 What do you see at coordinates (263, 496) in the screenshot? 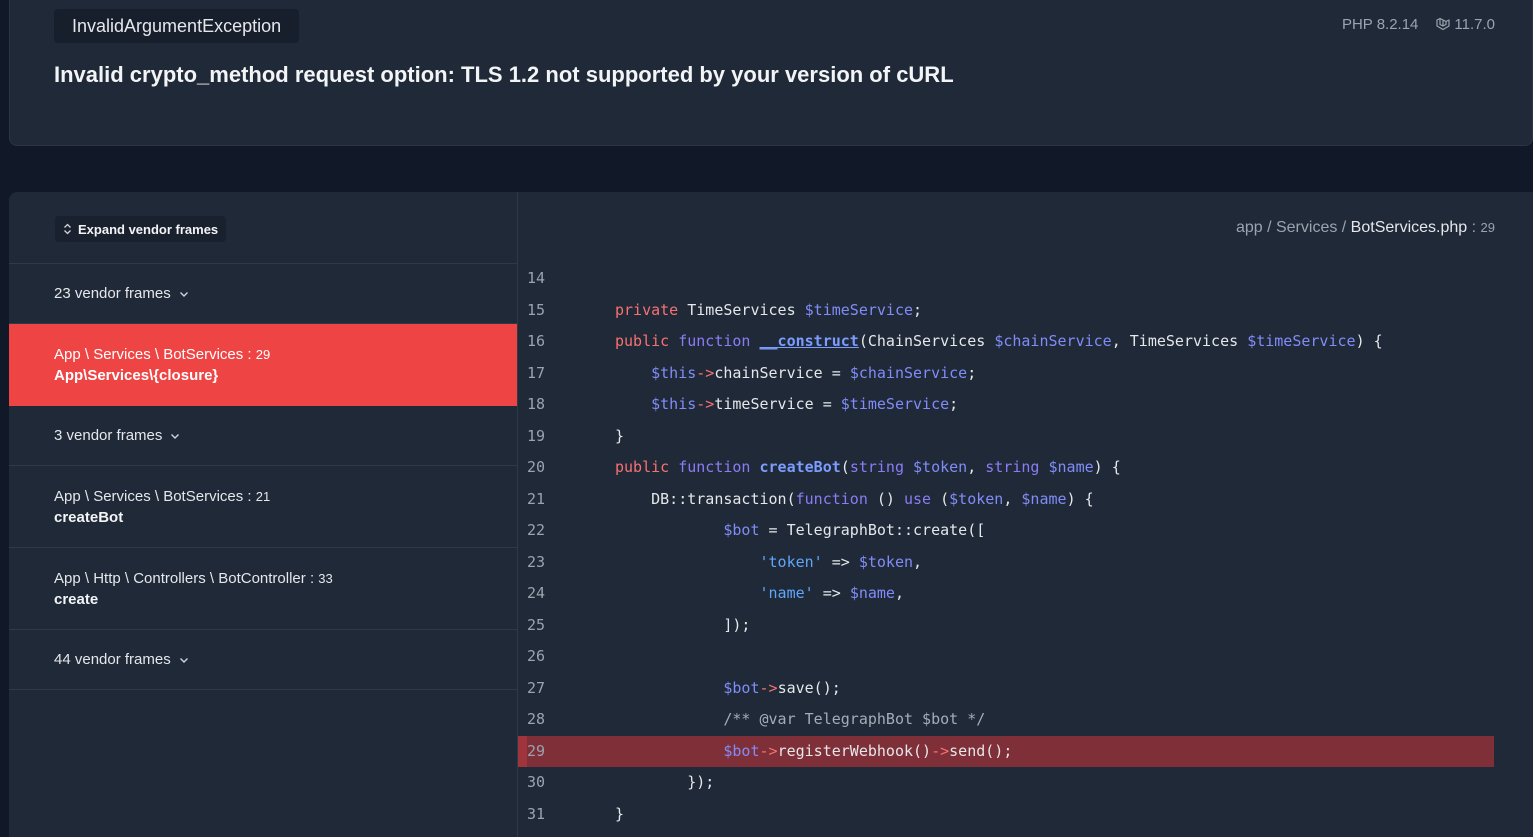
I see `frame-line: 21` at bounding box center [263, 496].